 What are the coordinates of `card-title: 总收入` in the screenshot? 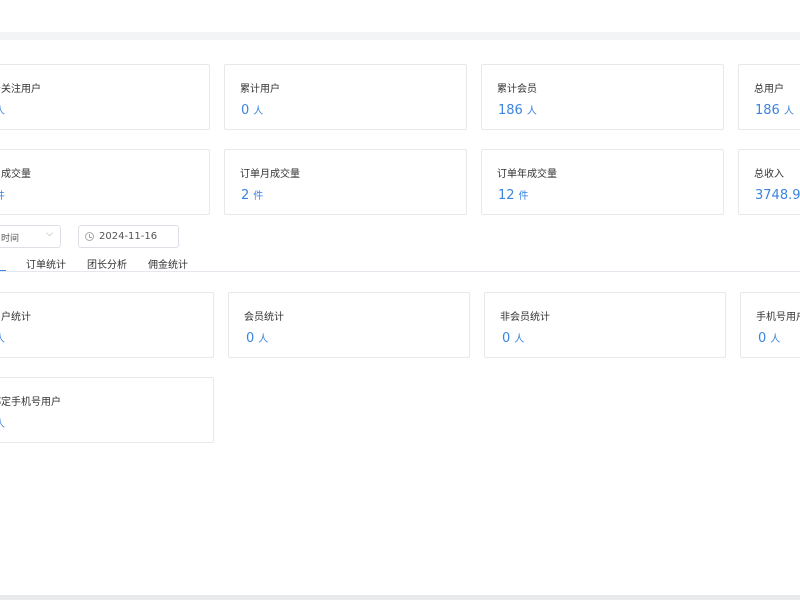 It's located at (769, 174).